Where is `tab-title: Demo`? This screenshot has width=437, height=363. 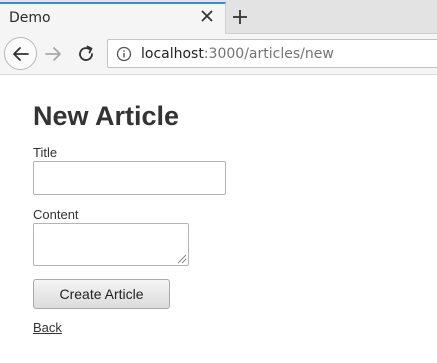
tab-title: Demo is located at coordinates (30, 18).